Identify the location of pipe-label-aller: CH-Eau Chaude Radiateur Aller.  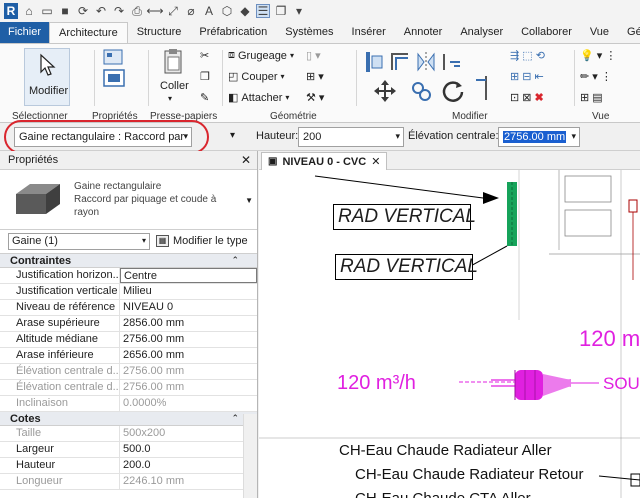
(445, 450).